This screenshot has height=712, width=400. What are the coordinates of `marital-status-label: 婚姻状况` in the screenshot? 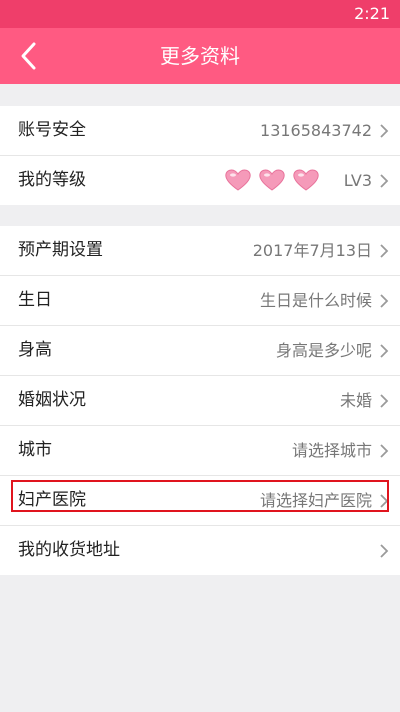 It's located at (52, 400).